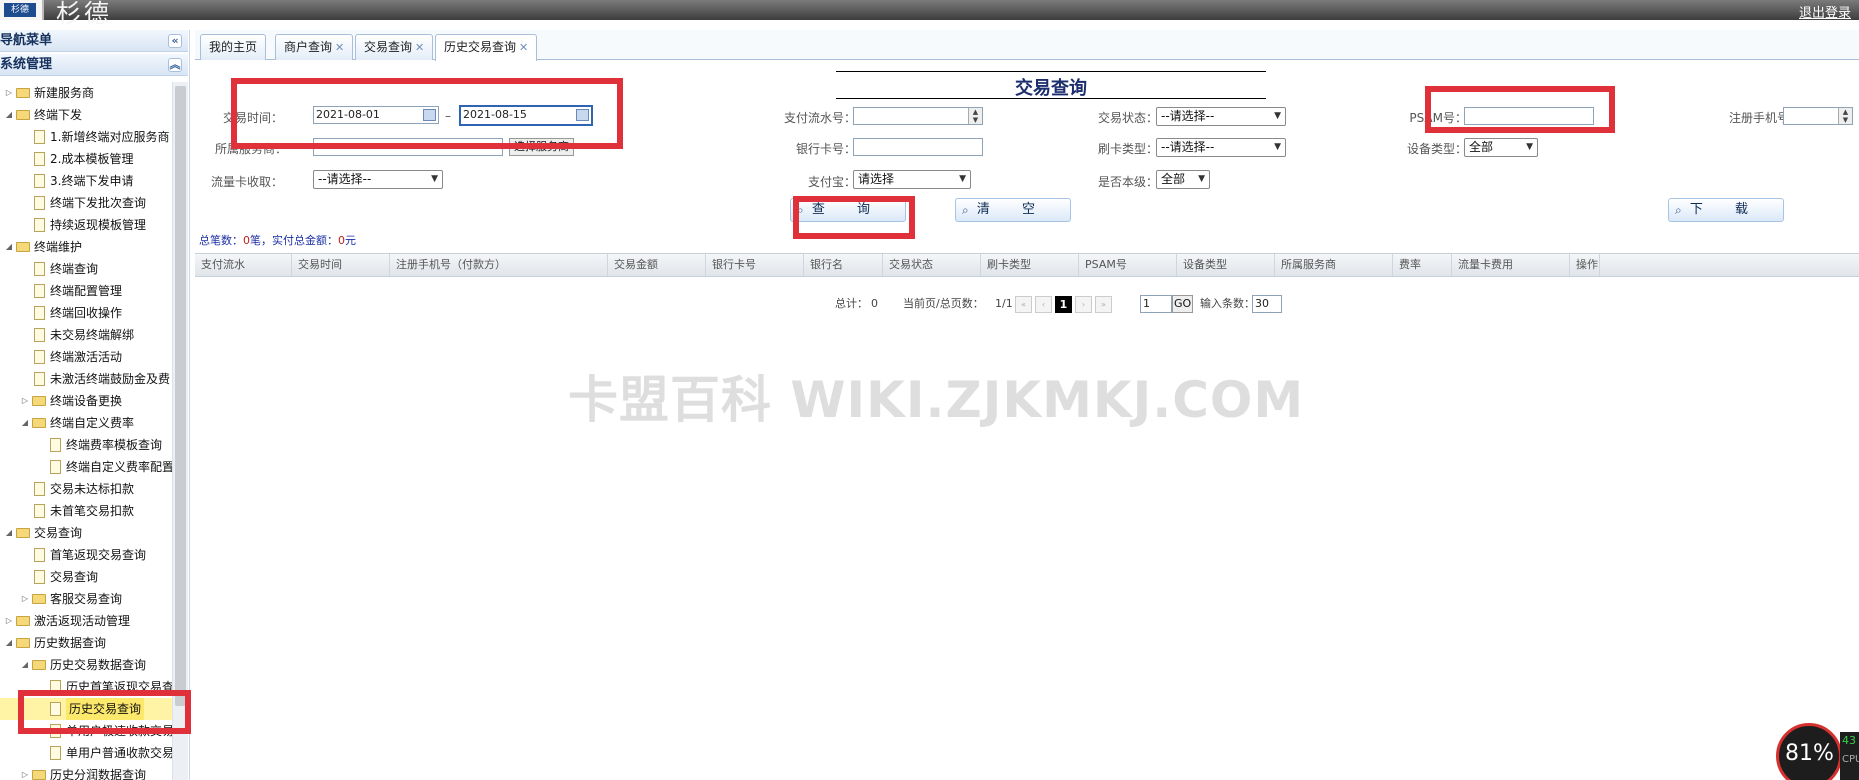  What do you see at coordinates (1156, 304) in the screenshot?
I see `goto-page-input: 1` at bounding box center [1156, 304].